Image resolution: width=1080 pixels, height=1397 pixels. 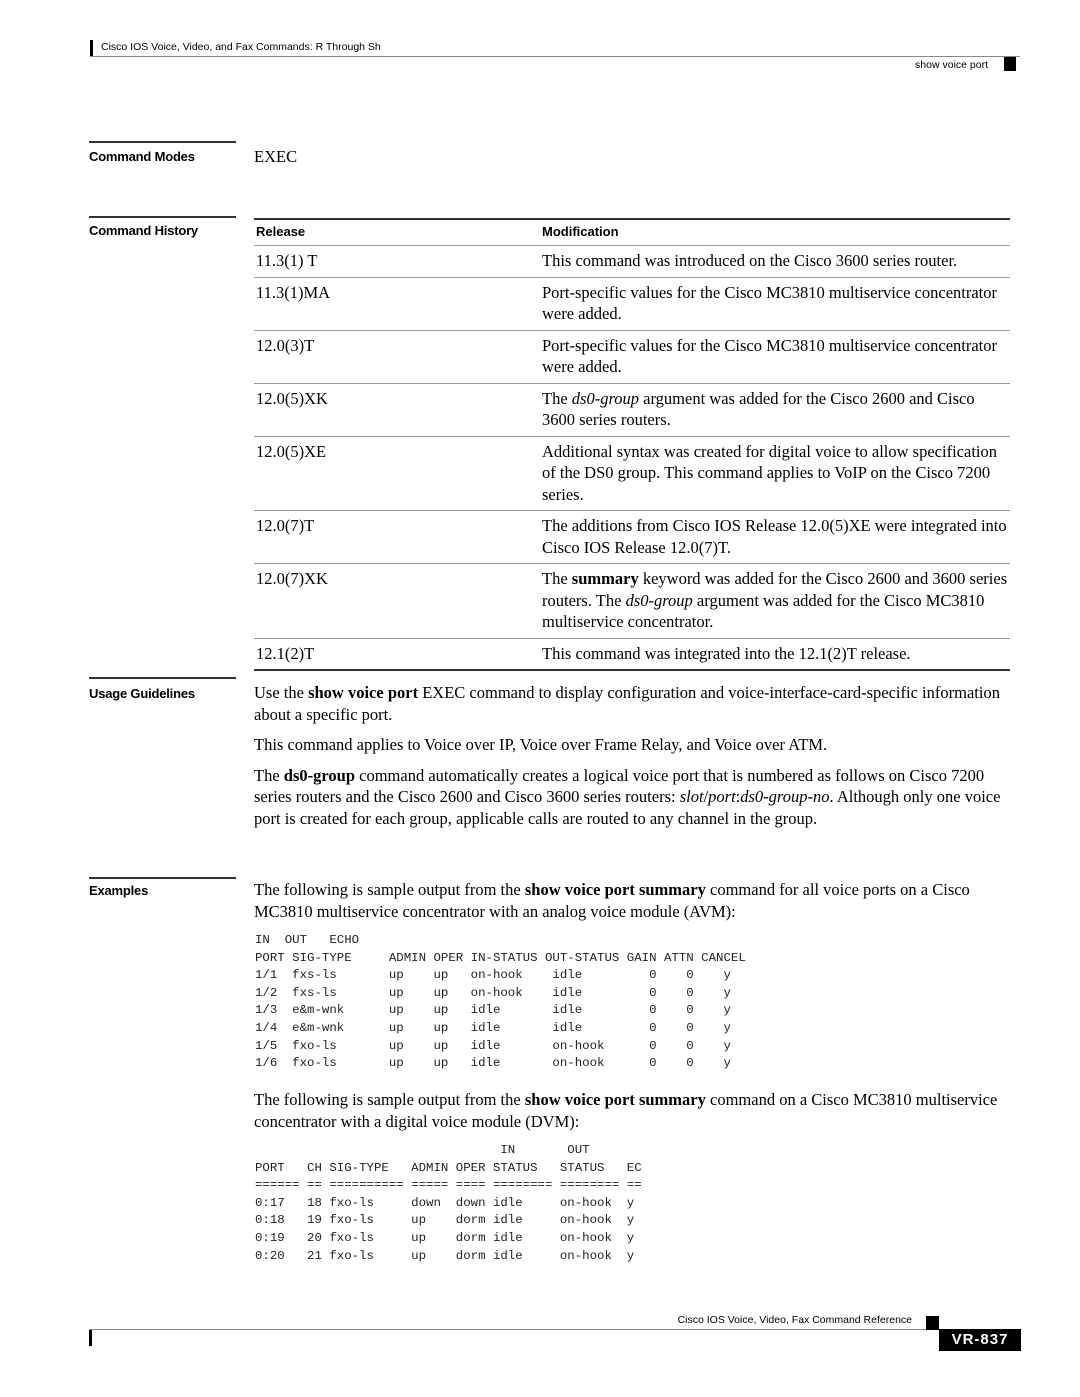 What do you see at coordinates (951, 65) in the screenshot?
I see `header-section-title: show voice port` at bounding box center [951, 65].